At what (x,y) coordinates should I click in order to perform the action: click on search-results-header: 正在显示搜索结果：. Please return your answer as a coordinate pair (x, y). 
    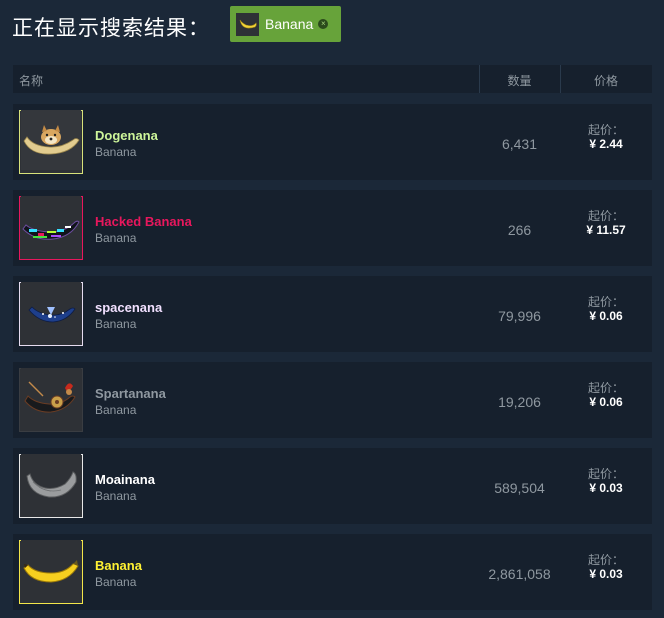
    Looking at the image, I should click on (111, 27).